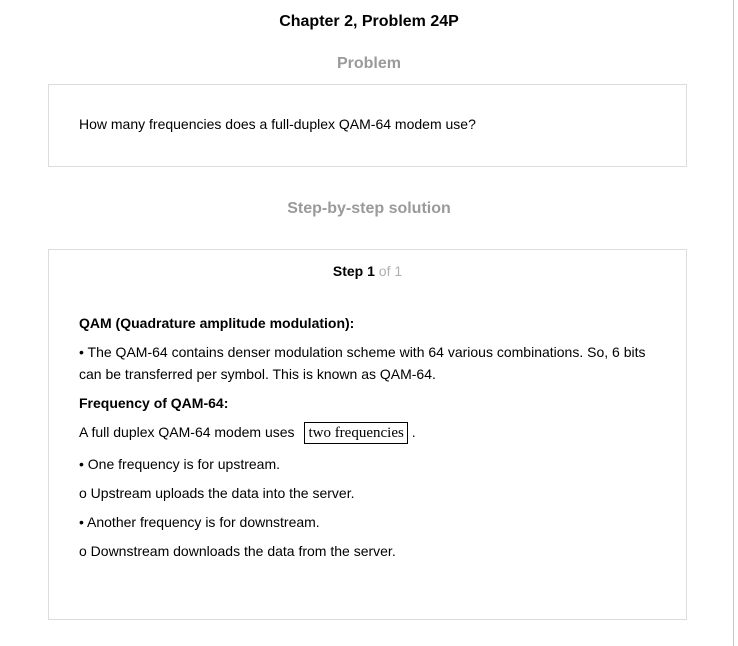  What do you see at coordinates (217, 323) in the screenshot?
I see `qam-heading: QAM (Quadrature amplitude modulation):` at bounding box center [217, 323].